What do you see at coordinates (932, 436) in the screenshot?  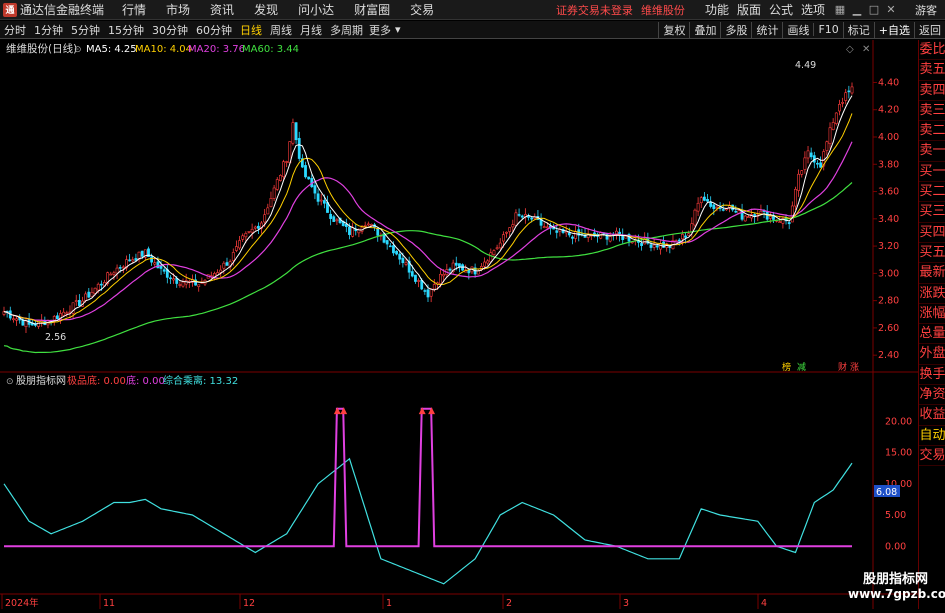 I see `panel-auto: 自动` at bounding box center [932, 436].